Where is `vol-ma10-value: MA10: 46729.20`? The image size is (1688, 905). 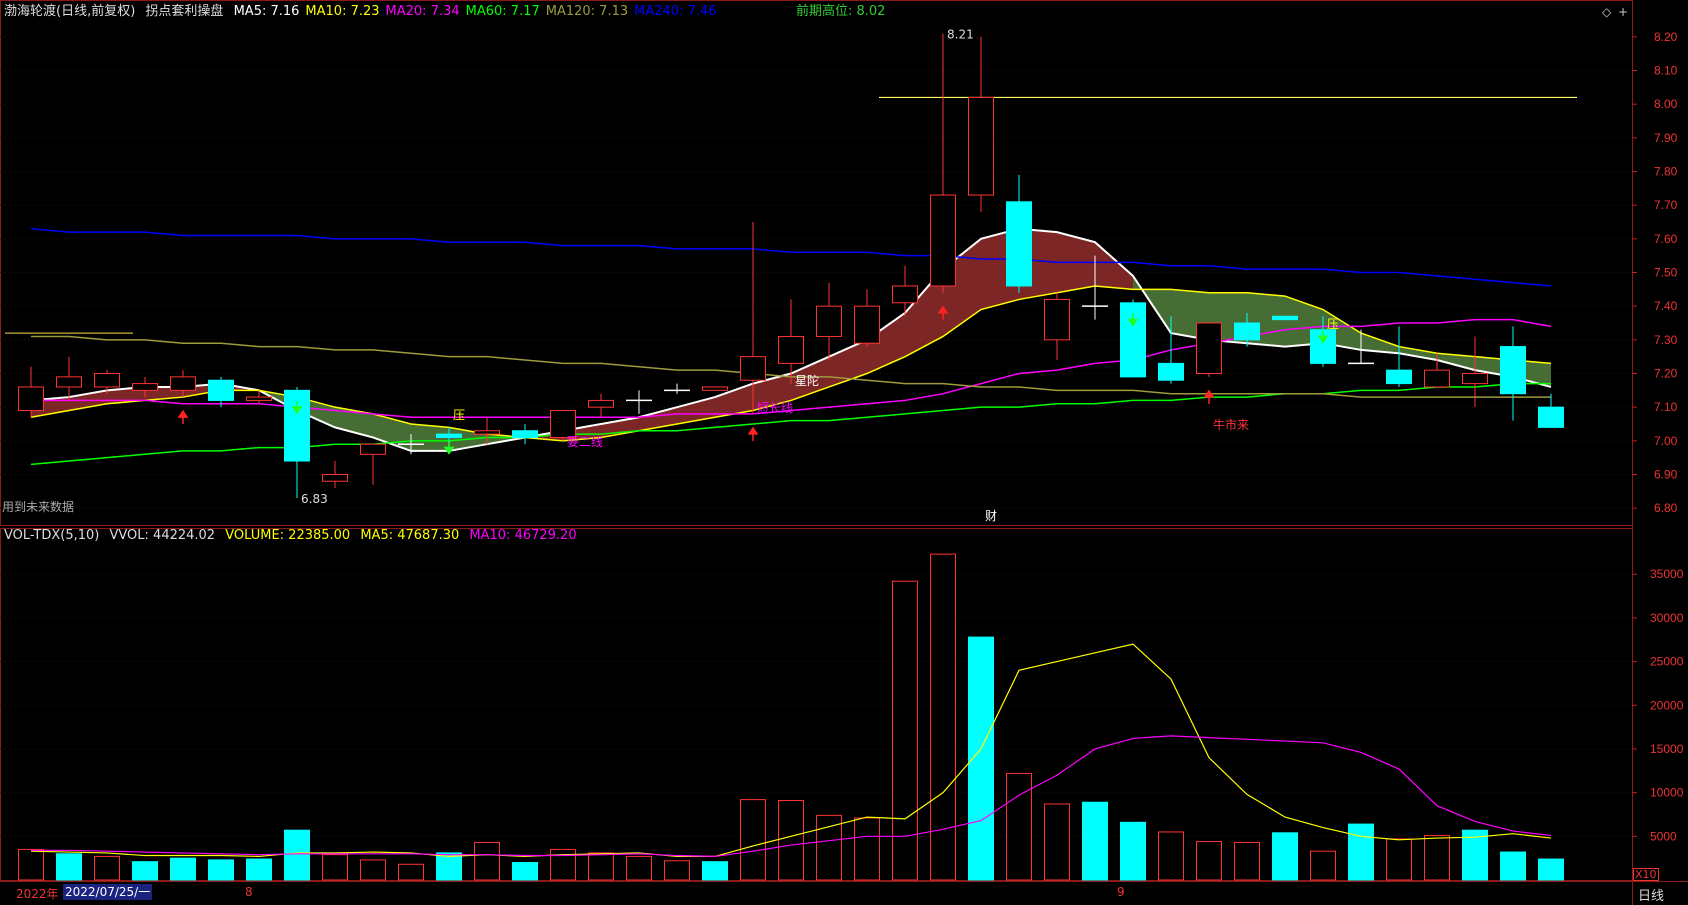
vol-ma10-value: MA10: 46729.20 is located at coordinates (523, 535).